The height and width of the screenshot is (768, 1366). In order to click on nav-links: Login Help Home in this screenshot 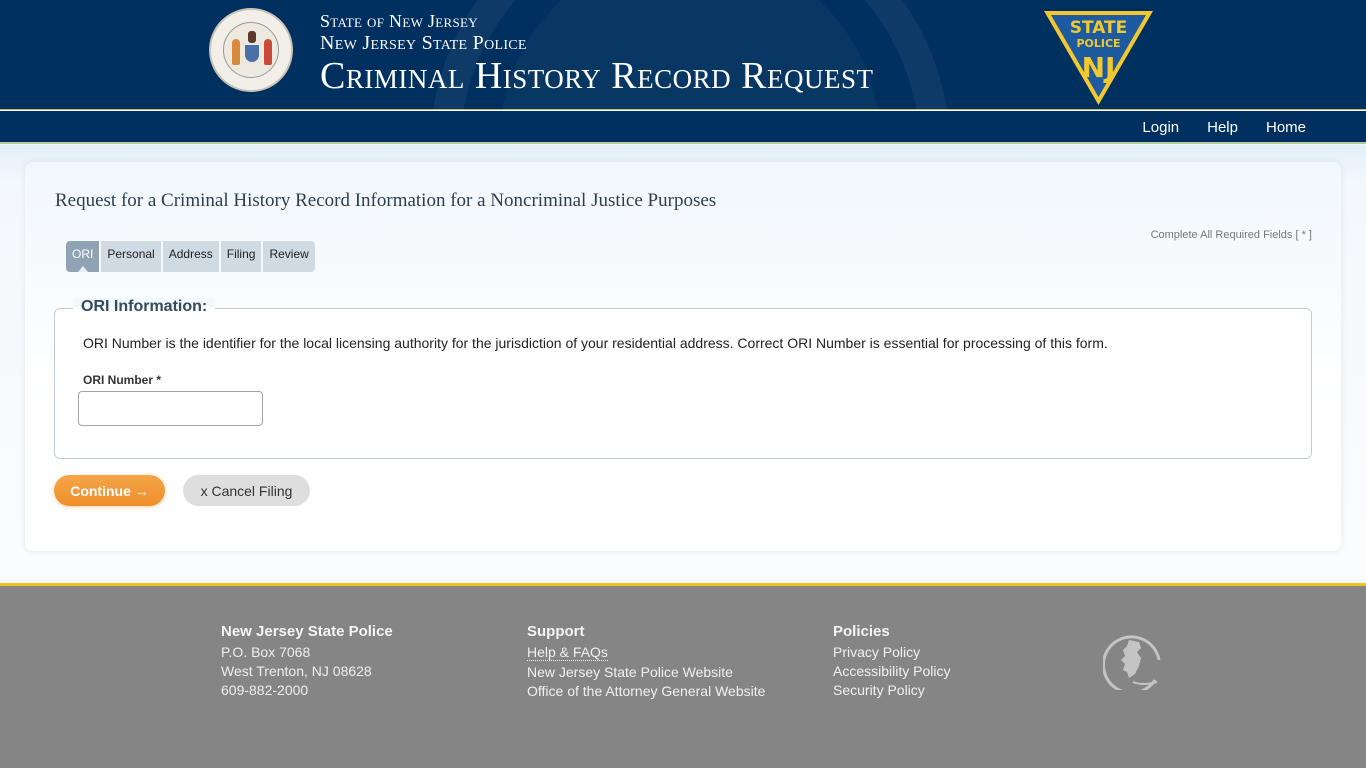, I will do `click(1210, 127)`.